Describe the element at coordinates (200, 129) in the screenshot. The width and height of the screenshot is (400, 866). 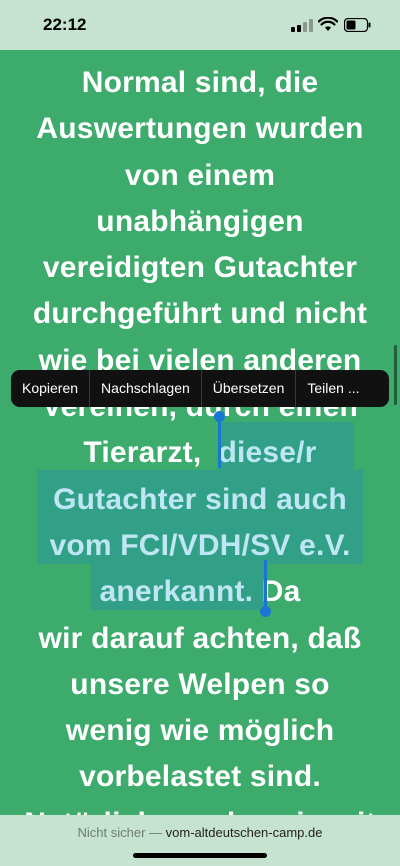
I see `text-line: Auswertungen wurden` at that location.